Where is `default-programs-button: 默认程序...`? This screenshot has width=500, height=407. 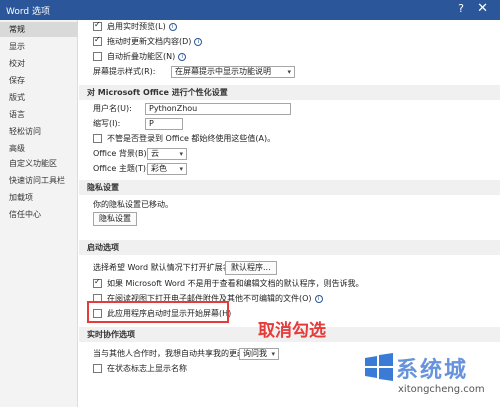
default-programs-button: 默认程序... is located at coordinates (251, 268).